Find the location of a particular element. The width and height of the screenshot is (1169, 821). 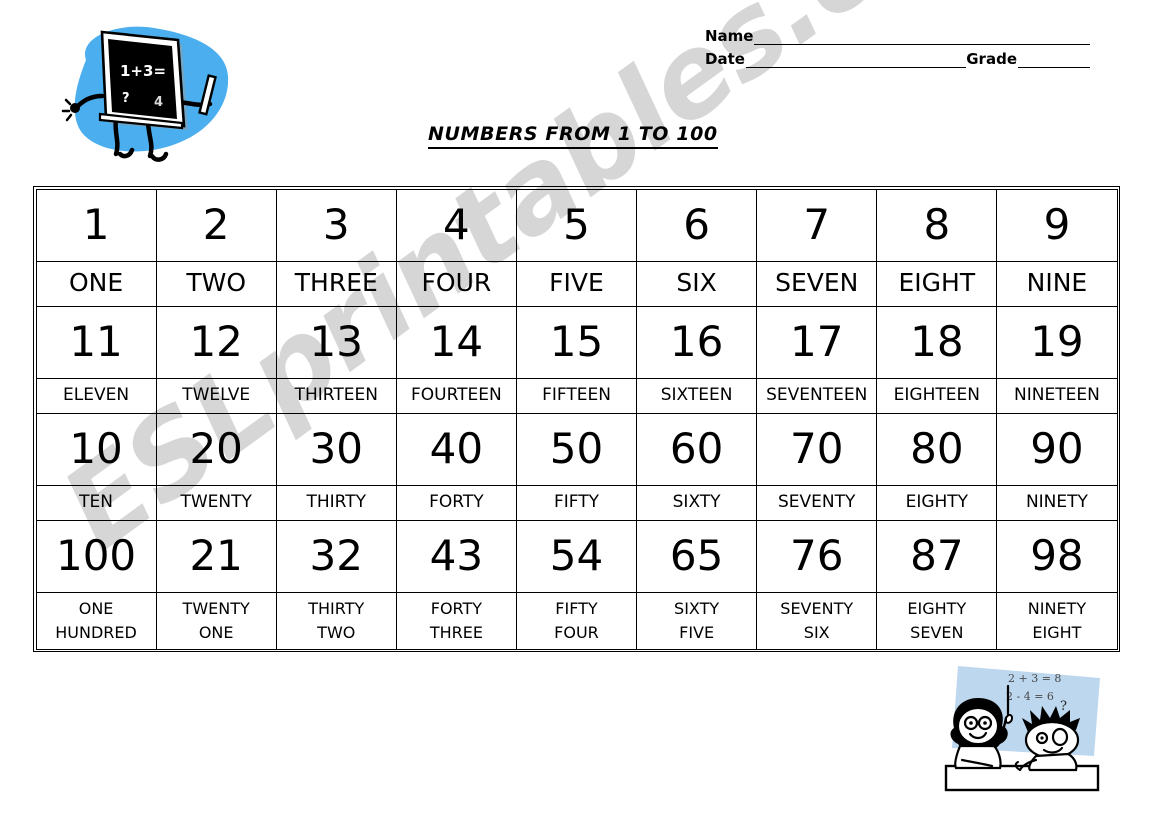

numeral-cell: 50 is located at coordinates (576, 449).